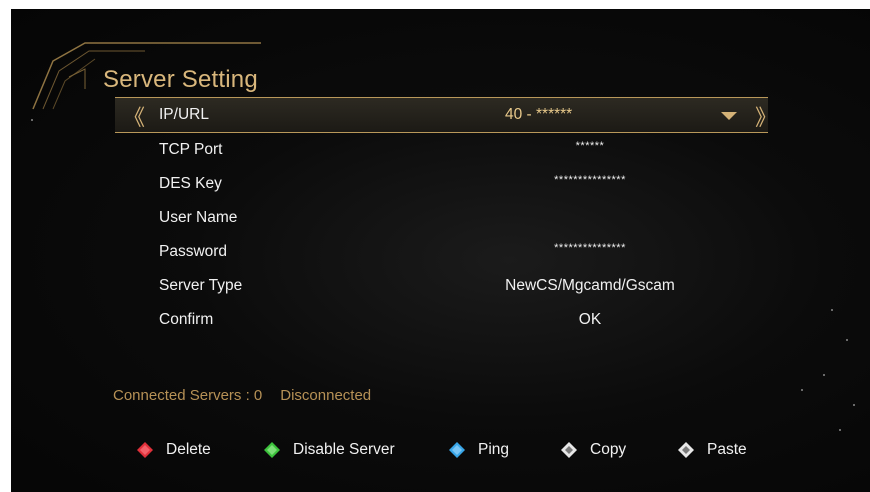 This screenshot has height=492, width=870. Describe the element at coordinates (344, 449) in the screenshot. I see `hint-label: Disable Server` at that location.